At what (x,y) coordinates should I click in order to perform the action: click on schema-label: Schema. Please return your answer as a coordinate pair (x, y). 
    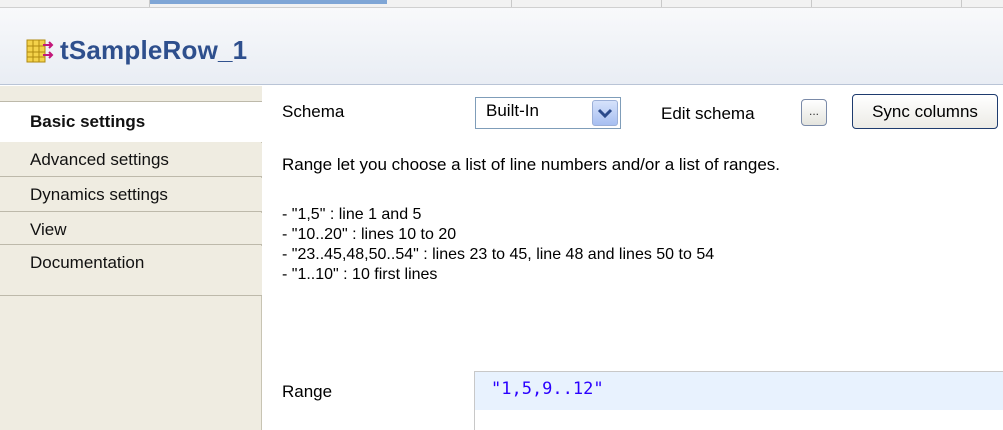
    Looking at the image, I should click on (313, 111).